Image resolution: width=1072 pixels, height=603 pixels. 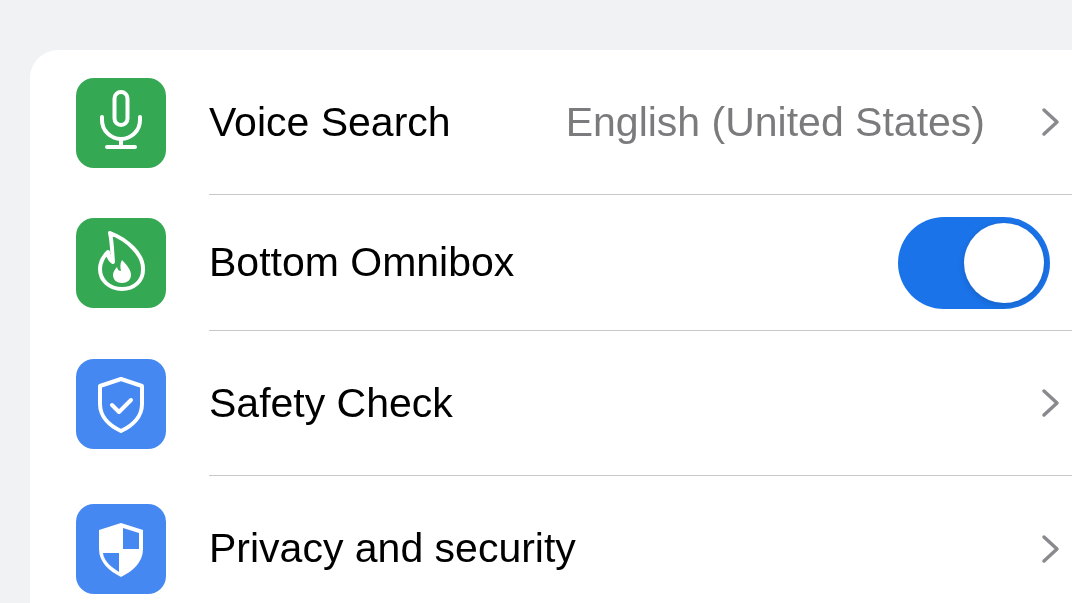 I want to click on setting-label: Safety Check, so click(x=597, y=403).